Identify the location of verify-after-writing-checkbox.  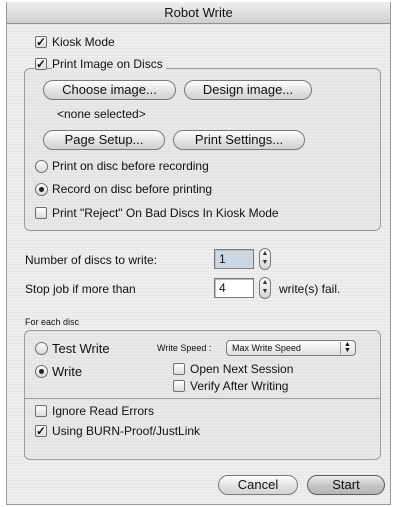
(179, 386).